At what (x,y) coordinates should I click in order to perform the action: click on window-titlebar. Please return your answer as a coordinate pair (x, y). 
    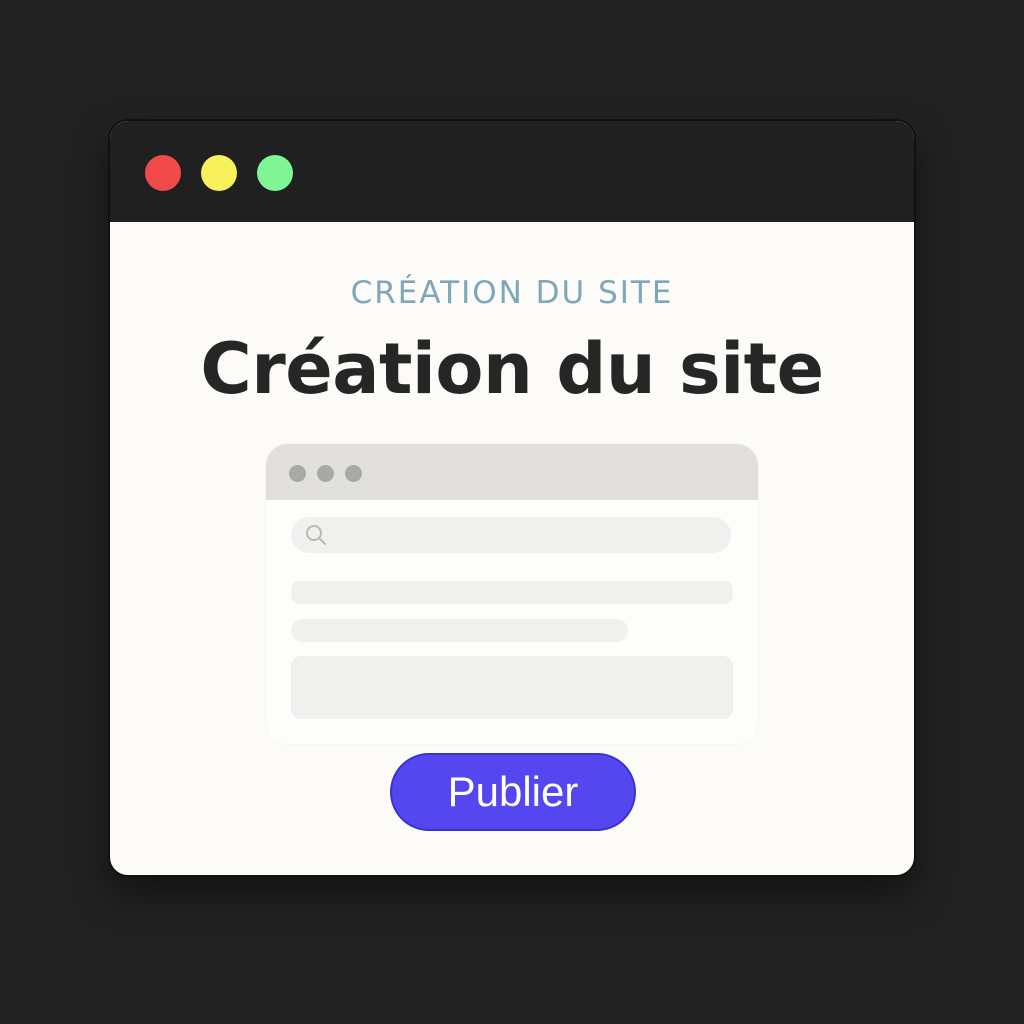
    Looking at the image, I should click on (512, 171).